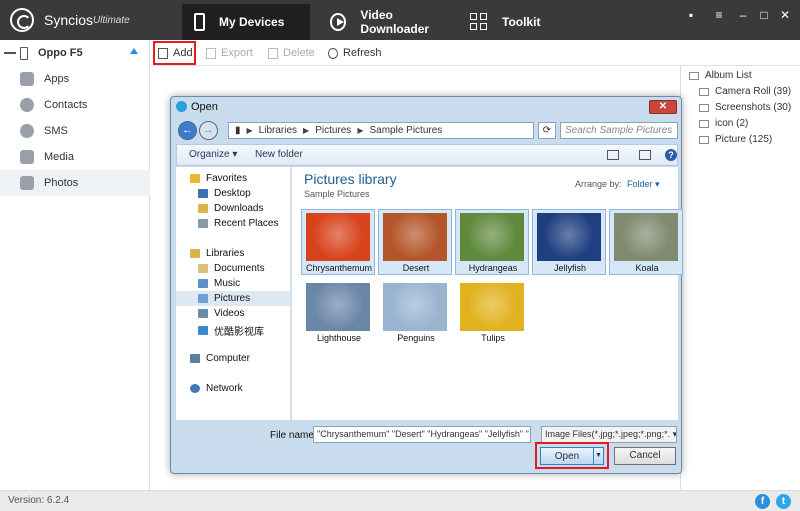 The width and height of the screenshot is (800, 511). What do you see at coordinates (246, 223) in the screenshot?
I see `nav-label: Recent Places` at bounding box center [246, 223].